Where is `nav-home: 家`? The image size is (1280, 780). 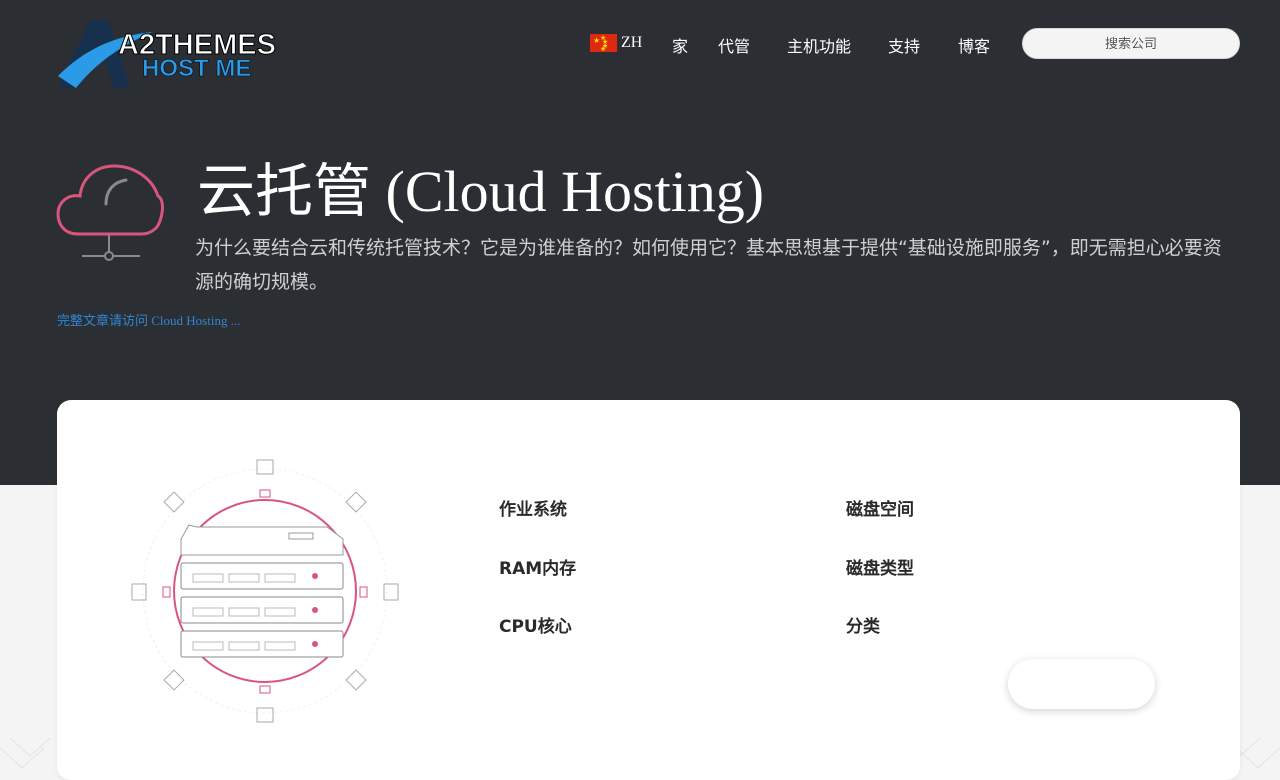
nav-home: 家 is located at coordinates (680, 45).